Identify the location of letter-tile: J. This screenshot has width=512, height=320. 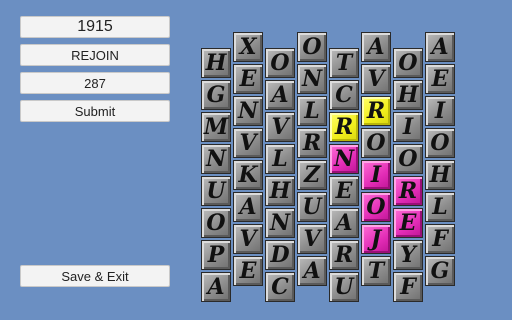
(376, 239).